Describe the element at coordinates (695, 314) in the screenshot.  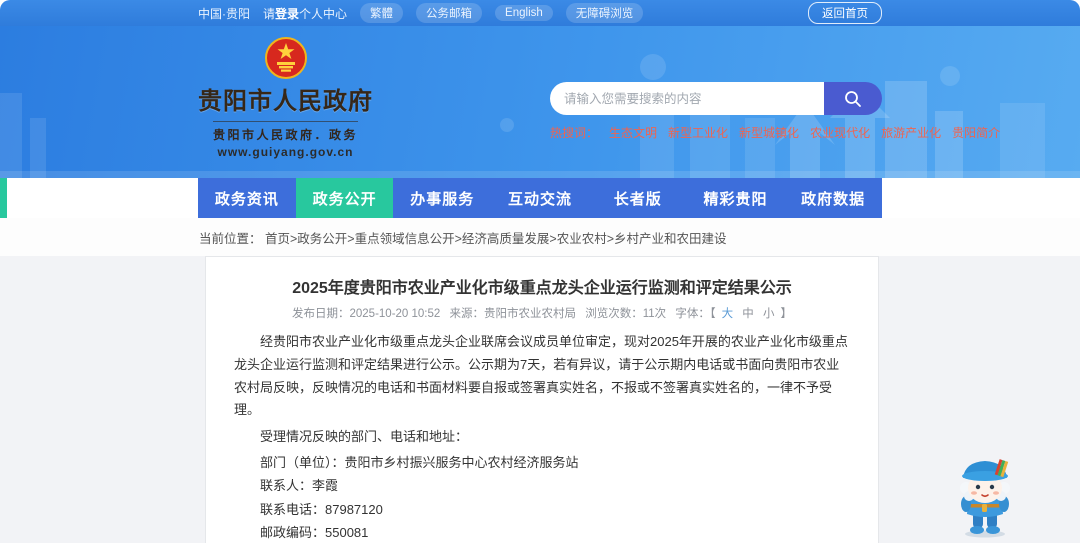
I see `font-size-label: 字体：【` at that location.